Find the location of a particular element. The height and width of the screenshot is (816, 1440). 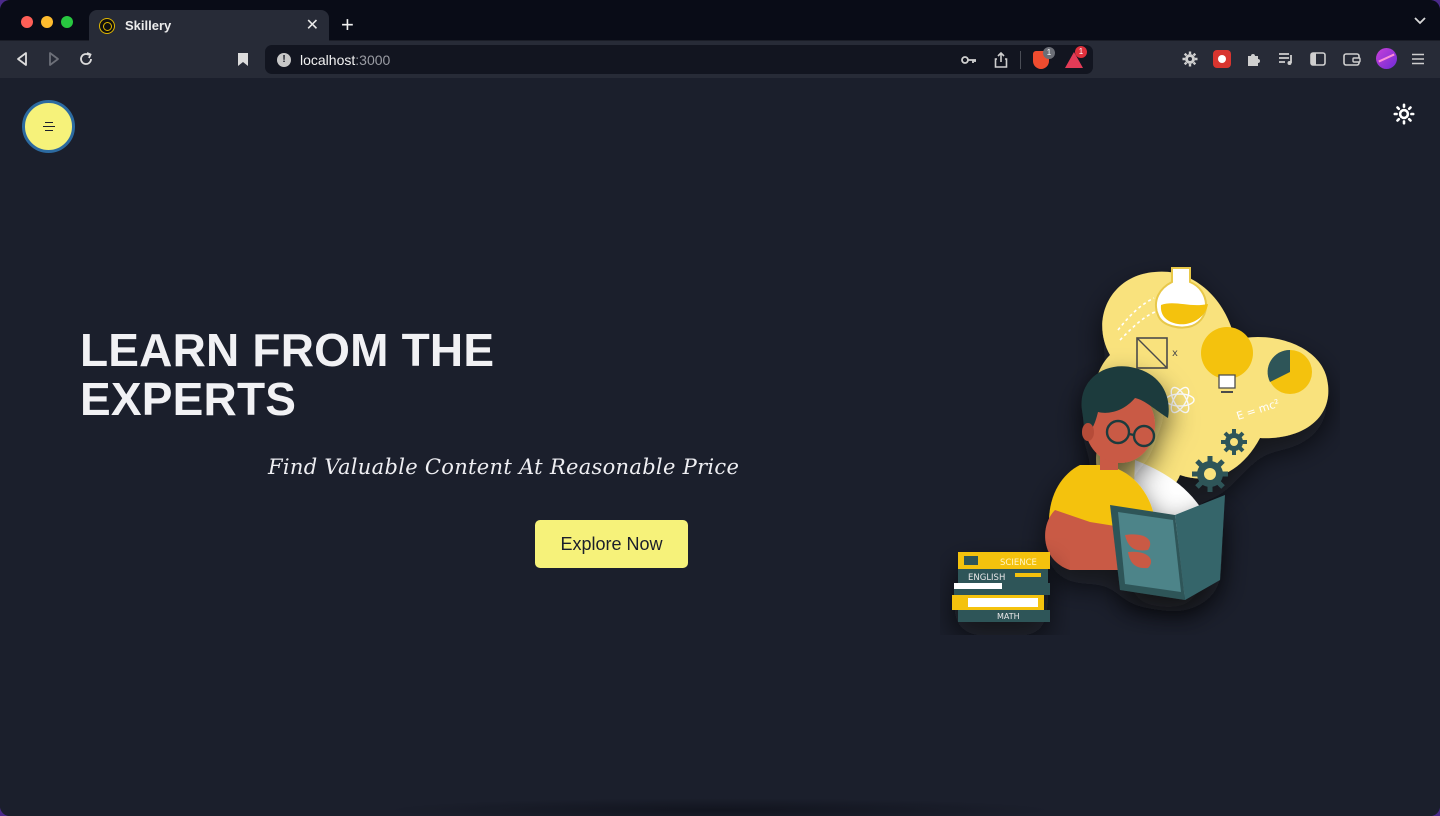

browser-toolbar: ! localhost :3000 1 1 is located at coordinates (720, 59).